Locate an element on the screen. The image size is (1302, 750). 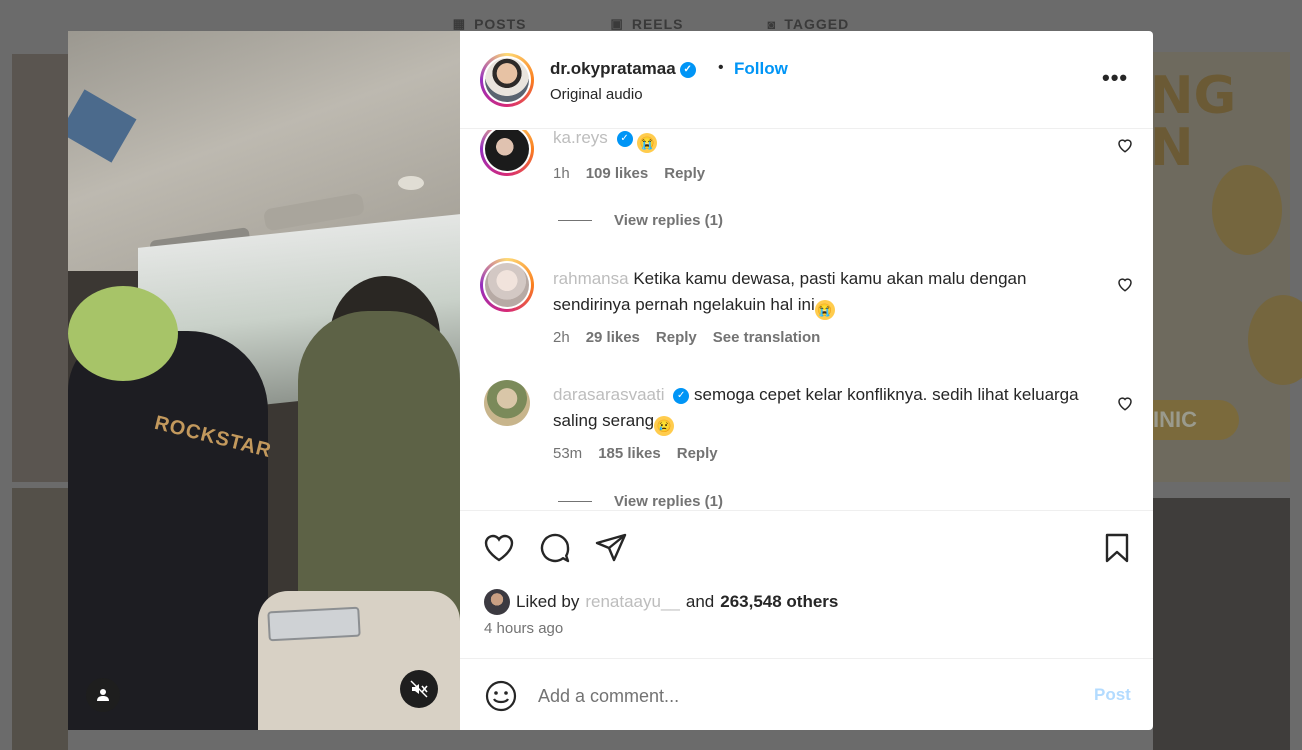
comment-input is located at coordinates (803, 696).